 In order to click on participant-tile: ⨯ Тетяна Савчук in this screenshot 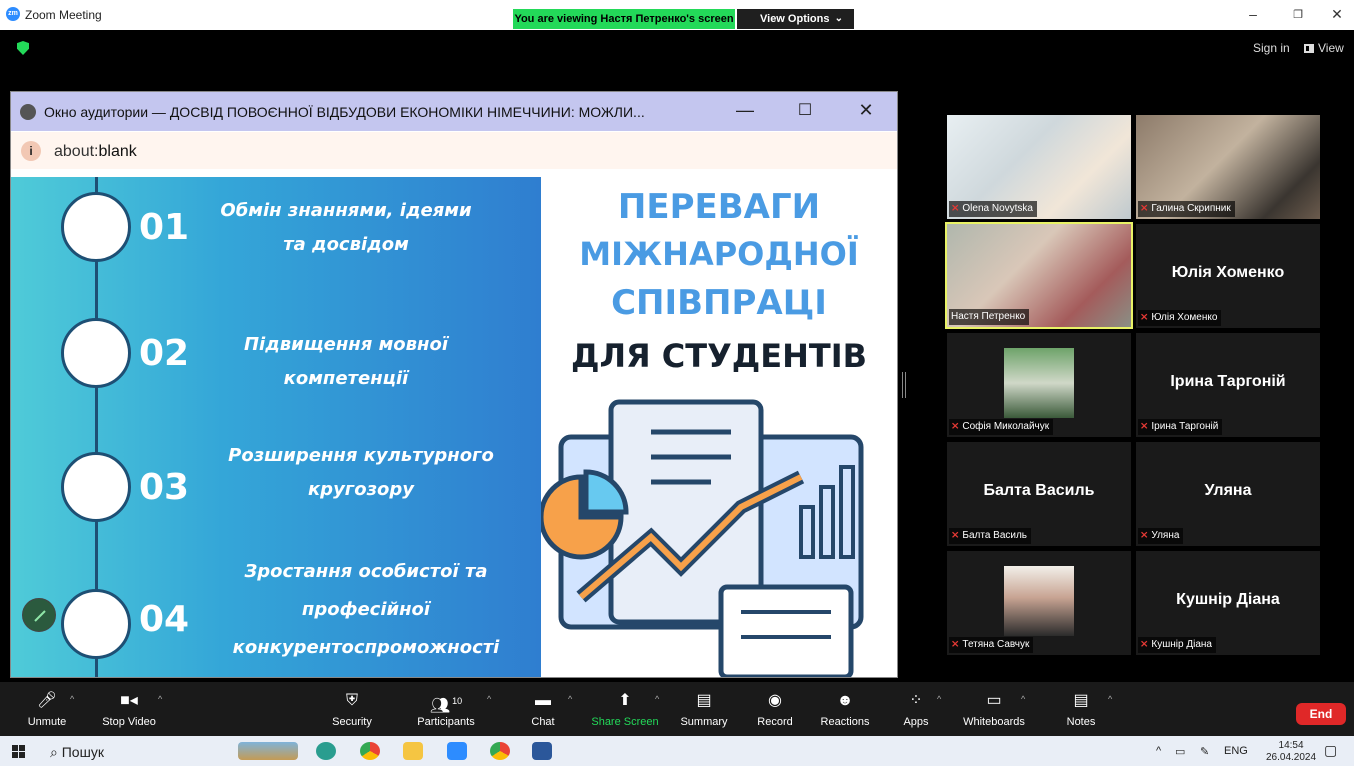, I will do `click(1039, 603)`.